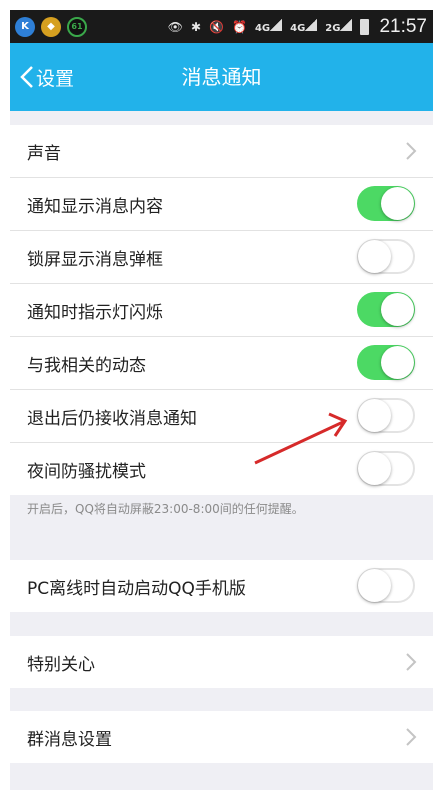  Describe the element at coordinates (221, 469) in the screenshot. I see `settings-row-night-mode: 夜间防骚扰模式` at that location.